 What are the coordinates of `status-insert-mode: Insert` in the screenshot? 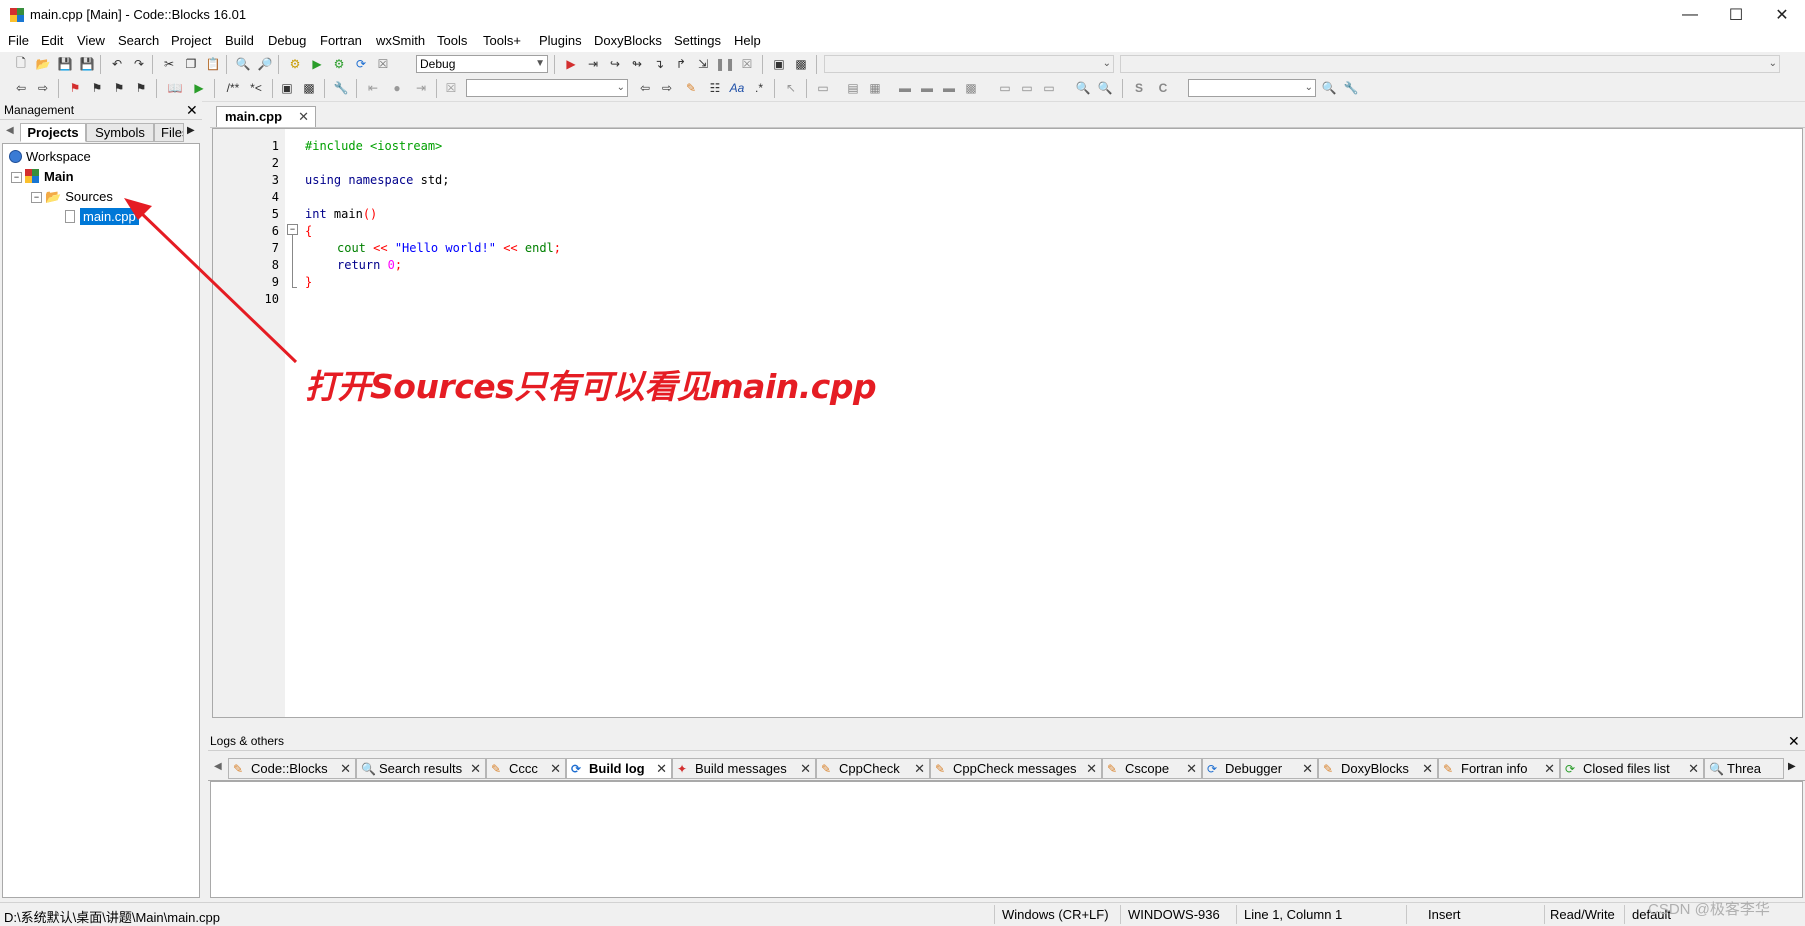 It's located at (1444, 914).